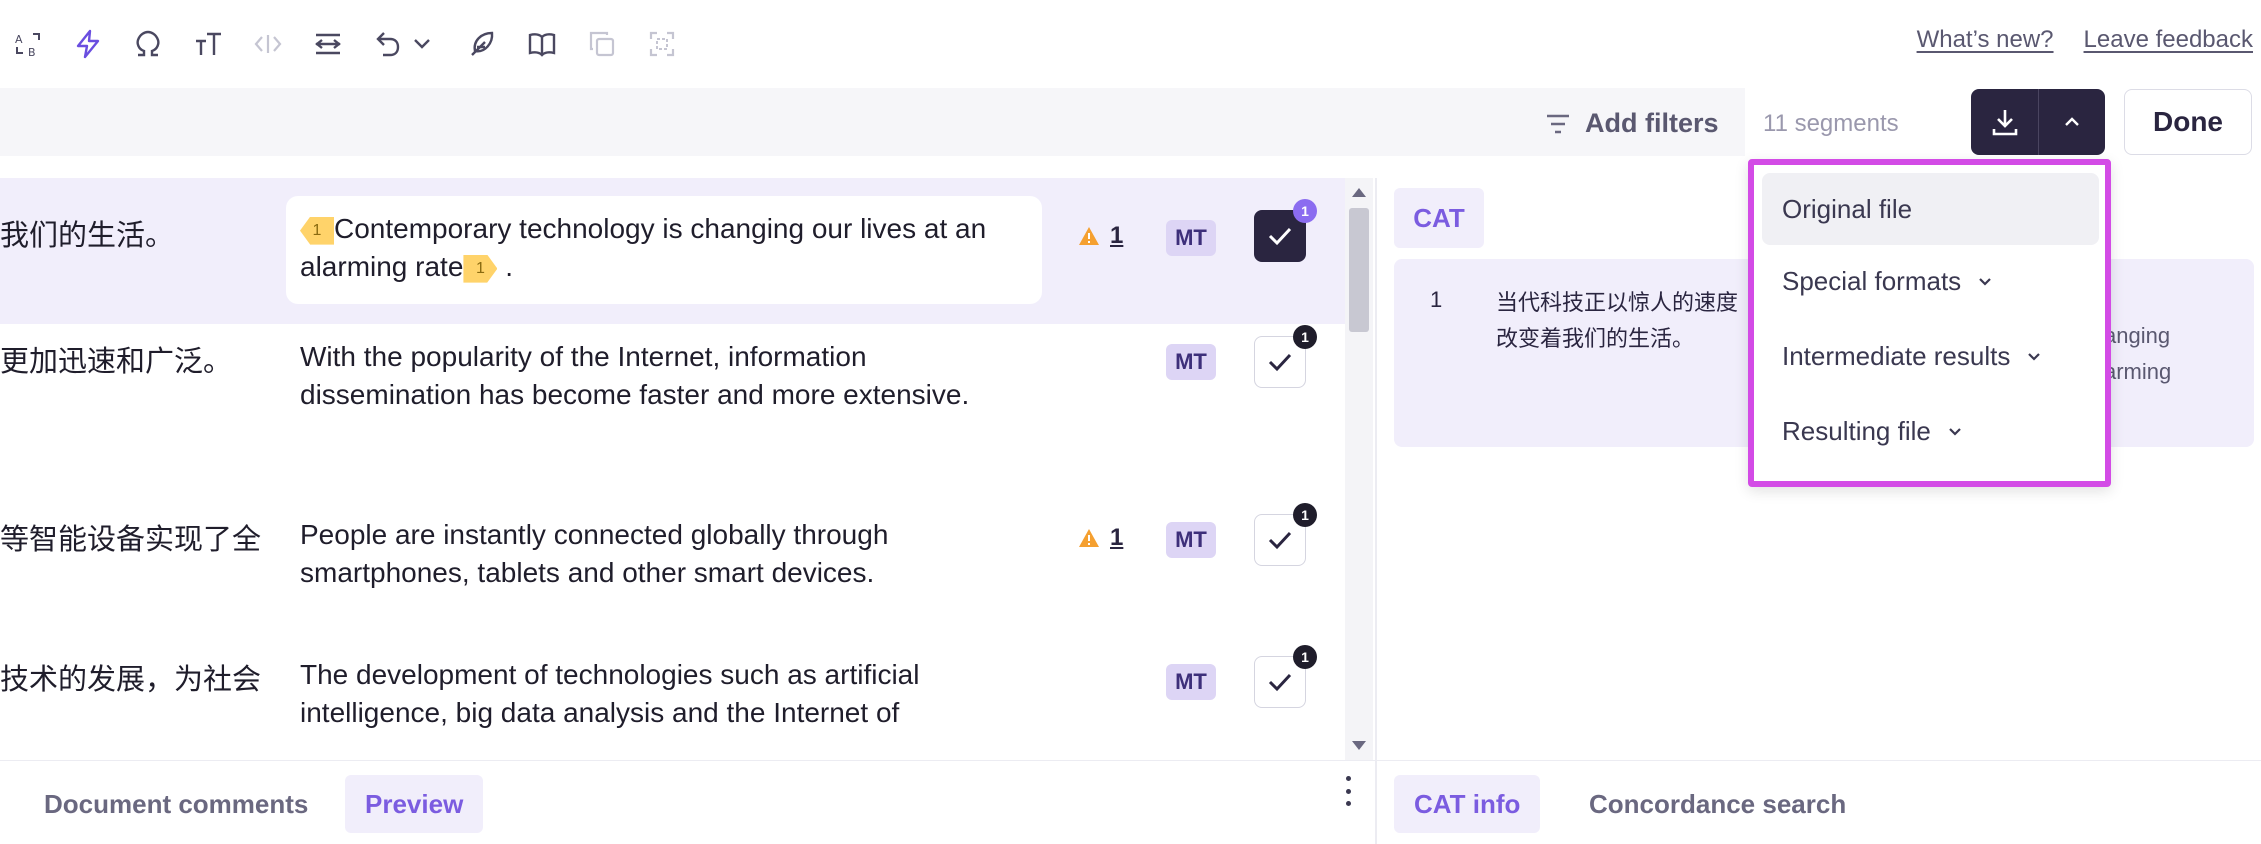 The image size is (2261, 844). I want to click on more-options-icon, so click(1348, 791).